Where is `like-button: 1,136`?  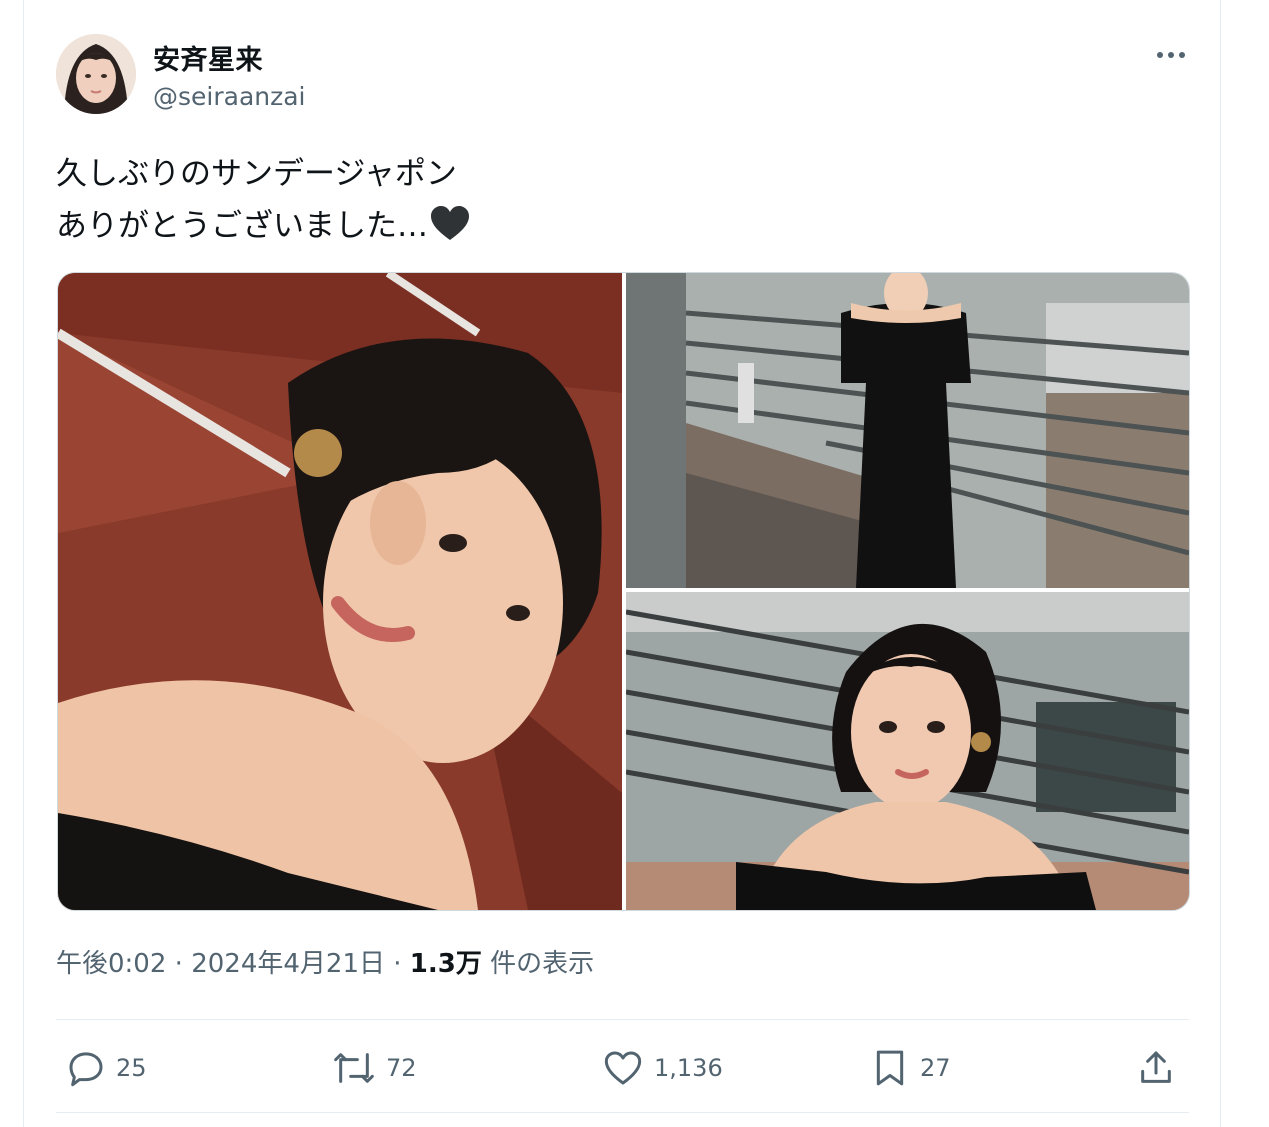 like-button: 1,136 is located at coordinates (662, 1068).